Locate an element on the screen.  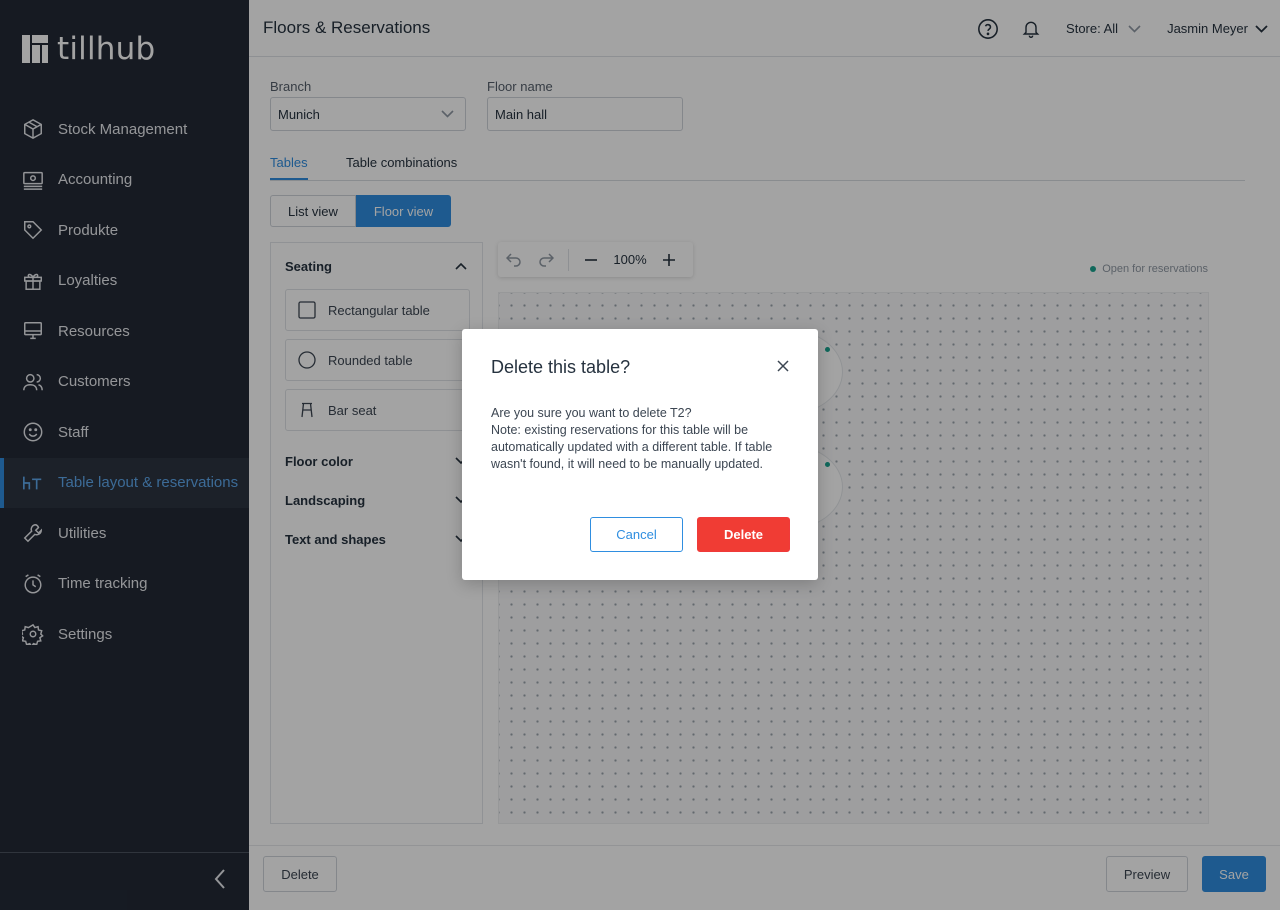
close-icon is located at coordinates (783, 366).